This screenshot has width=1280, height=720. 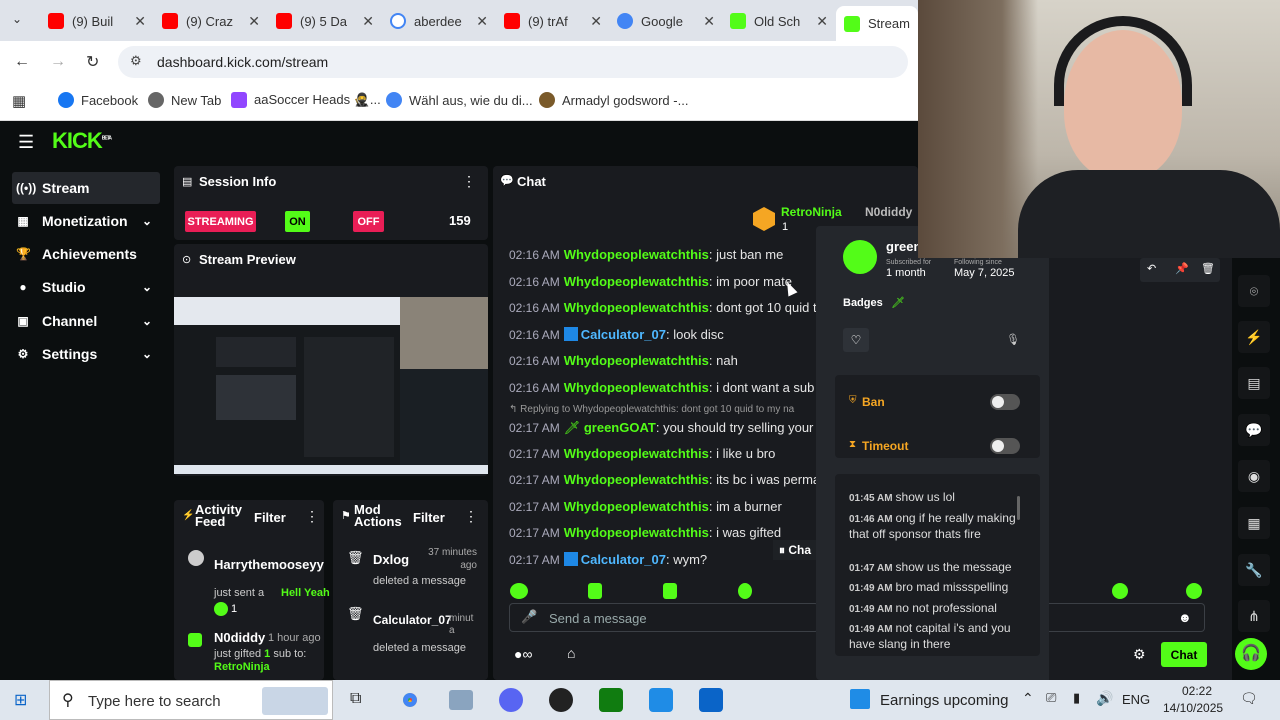 What do you see at coordinates (412, 620) in the screenshot?
I see `mod-user: Calculator_07` at bounding box center [412, 620].